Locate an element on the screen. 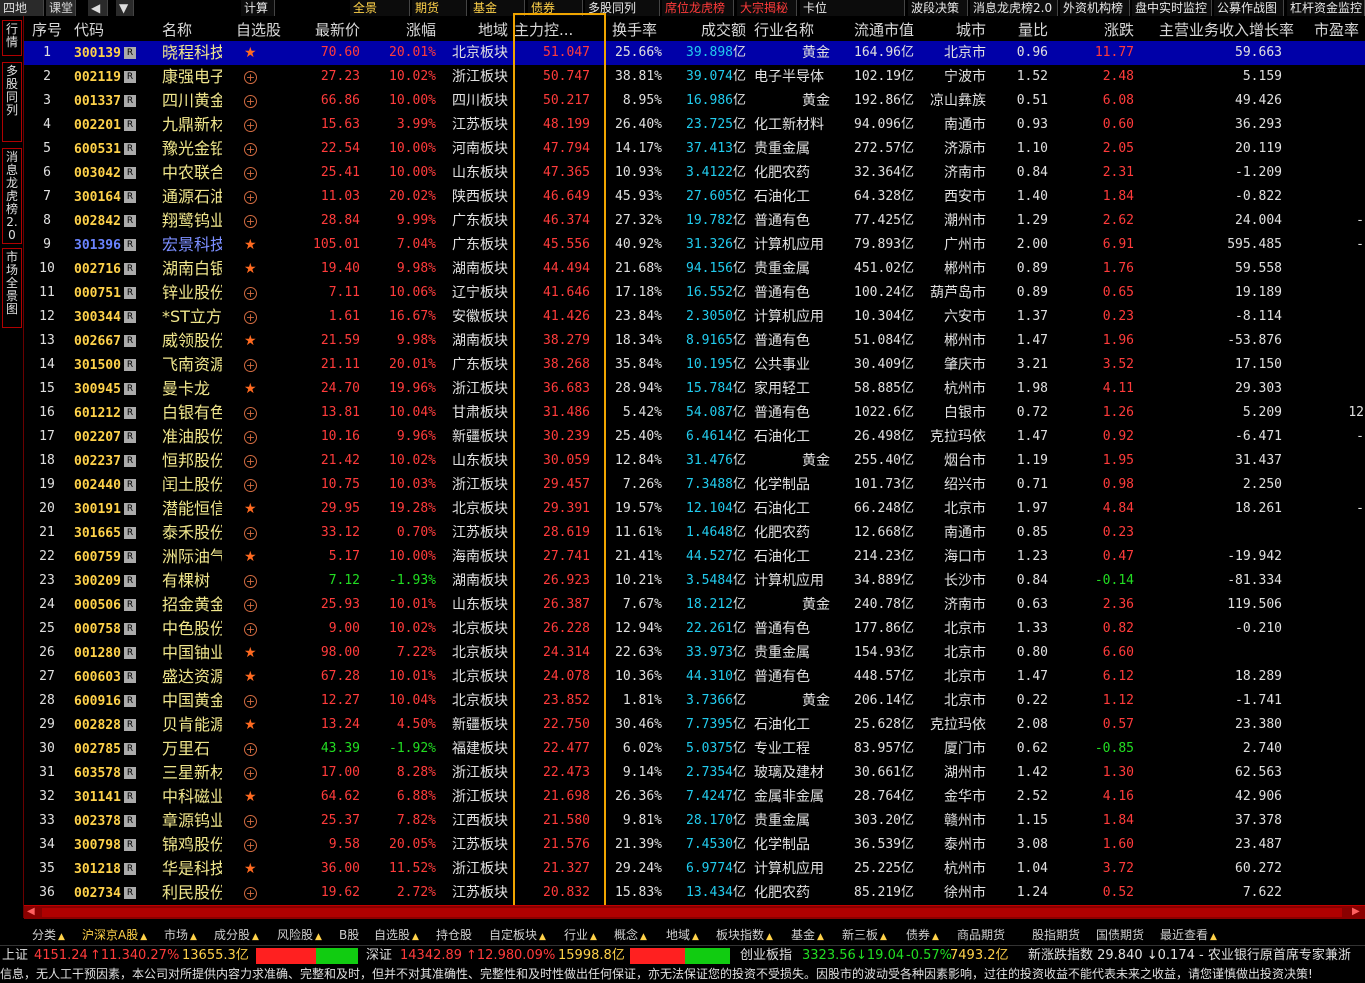  stock-code: 002378 is located at coordinates (97, 821).